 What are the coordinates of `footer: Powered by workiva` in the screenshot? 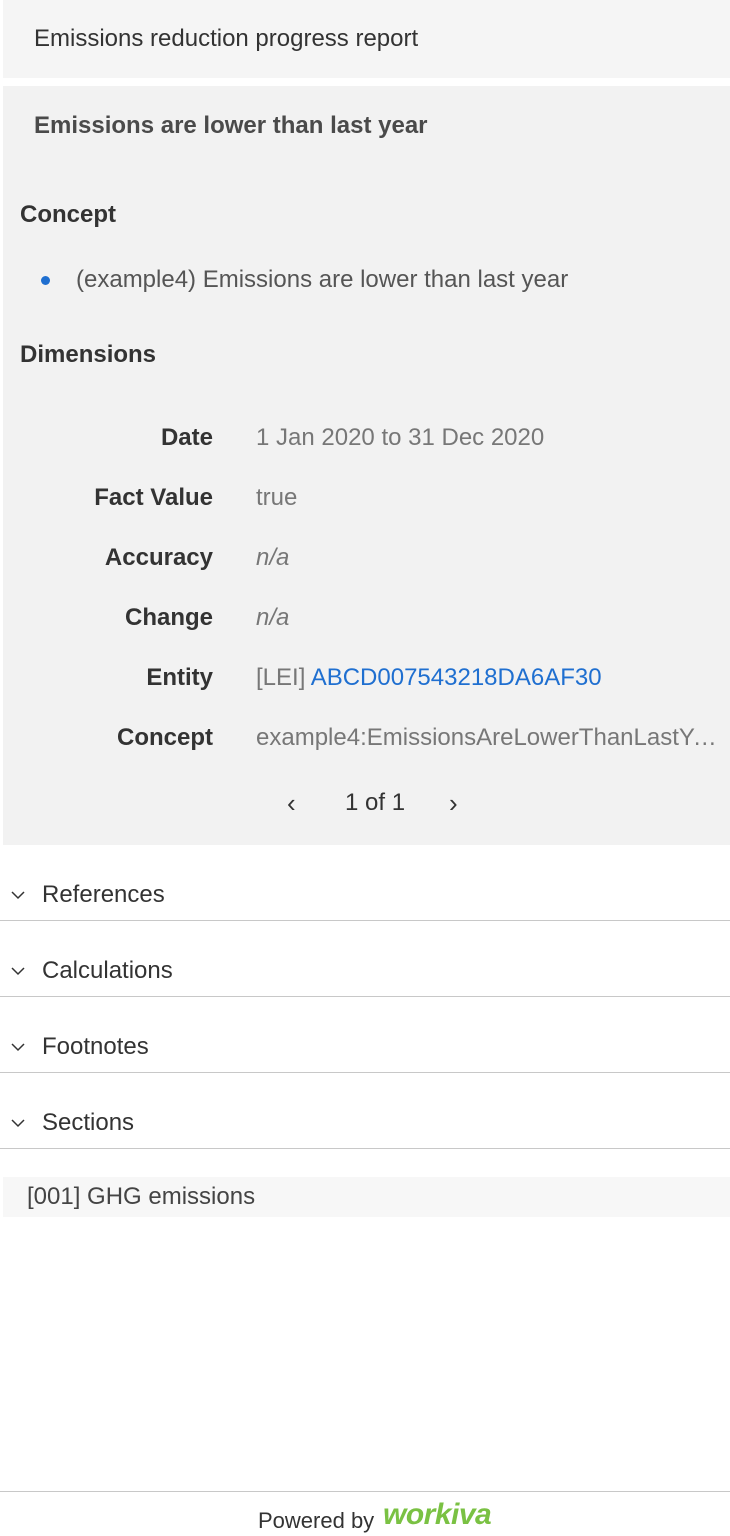 It's located at (365, 1513).